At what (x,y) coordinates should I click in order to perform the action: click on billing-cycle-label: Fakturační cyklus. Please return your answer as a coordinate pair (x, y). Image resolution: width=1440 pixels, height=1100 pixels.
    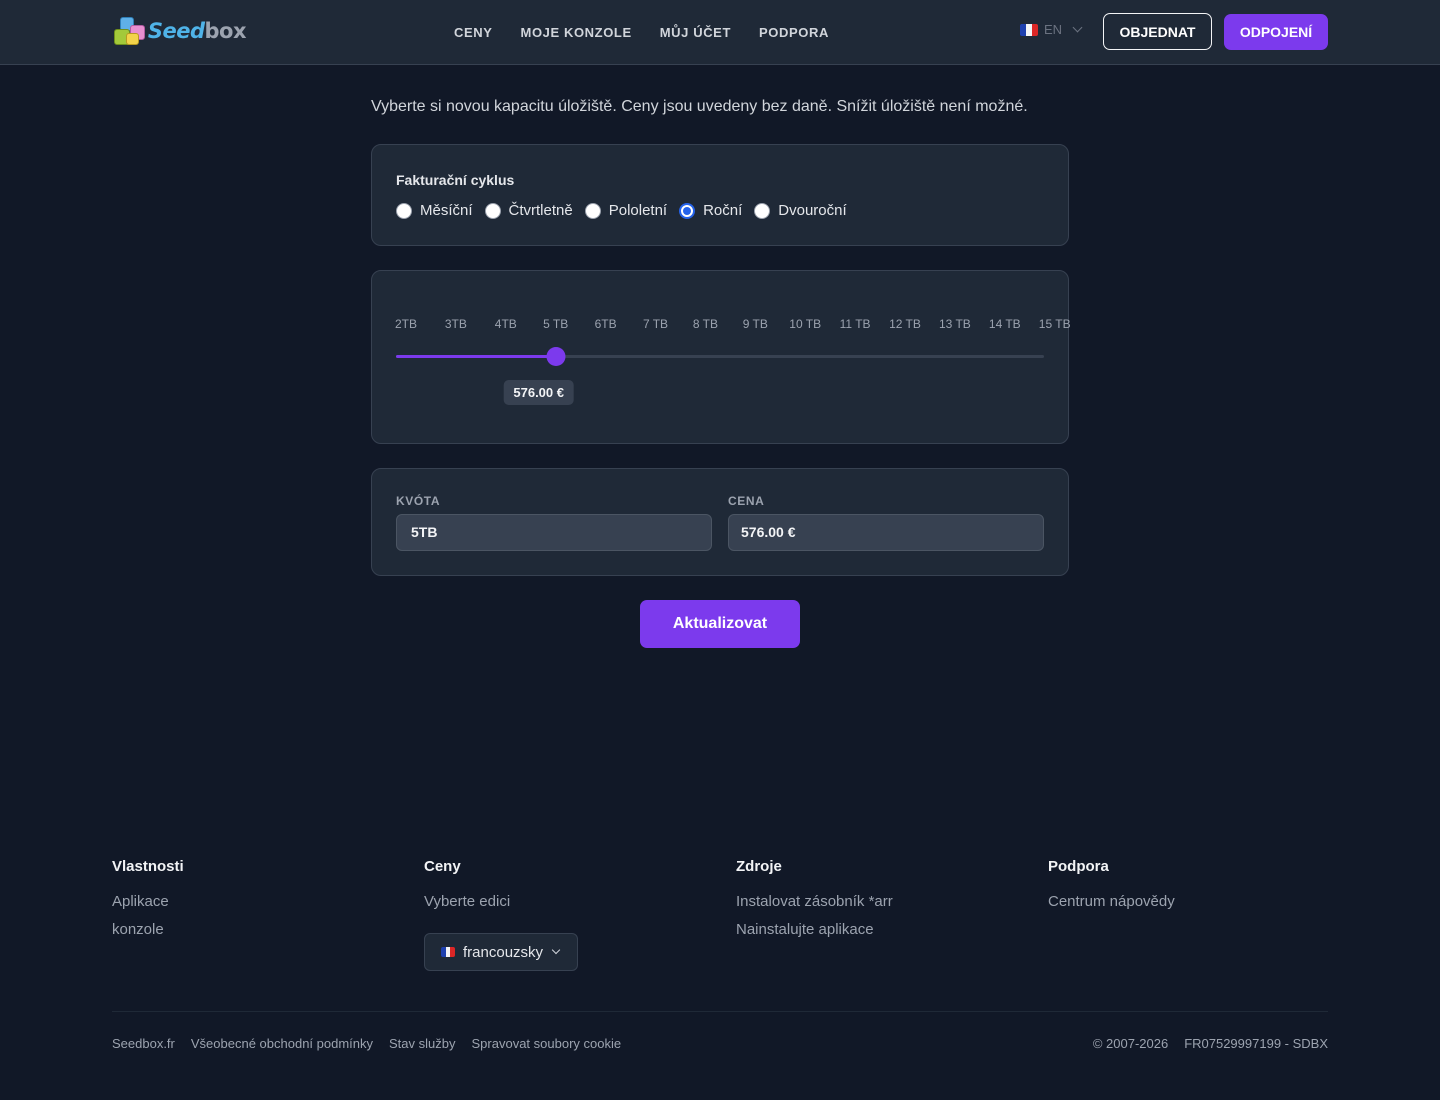
    Looking at the image, I should click on (455, 180).